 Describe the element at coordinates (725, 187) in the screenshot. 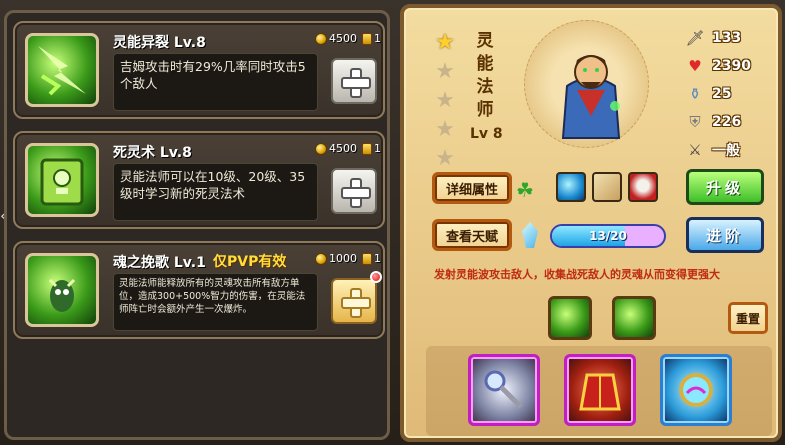

I see `upgrade-button: 升级` at that location.